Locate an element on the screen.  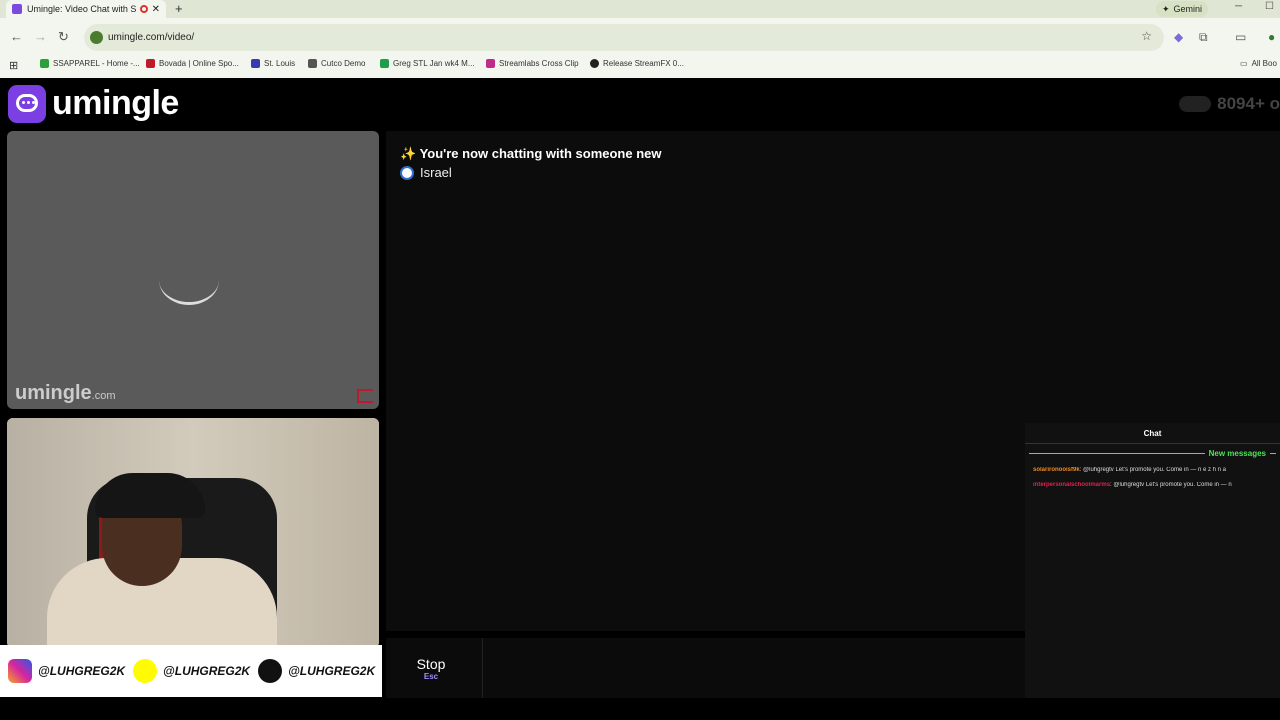
chat-username: interpersonalschoolmarms is located at coordinates (1072, 485).